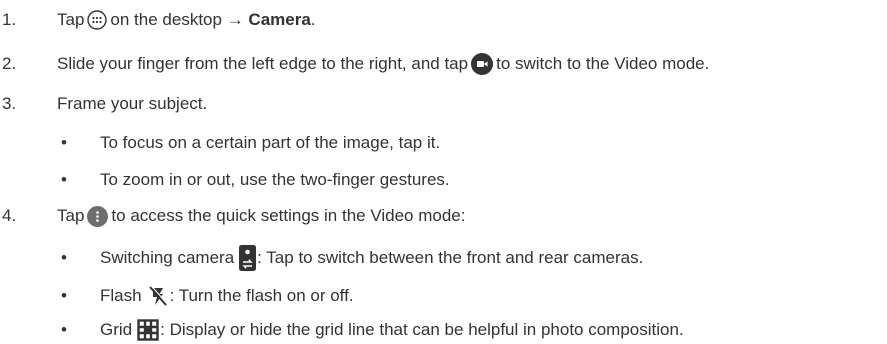  Describe the element at coordinates (603, 63) in the screenshot. I see `step-text: to switch to the Video mode.` at that location.